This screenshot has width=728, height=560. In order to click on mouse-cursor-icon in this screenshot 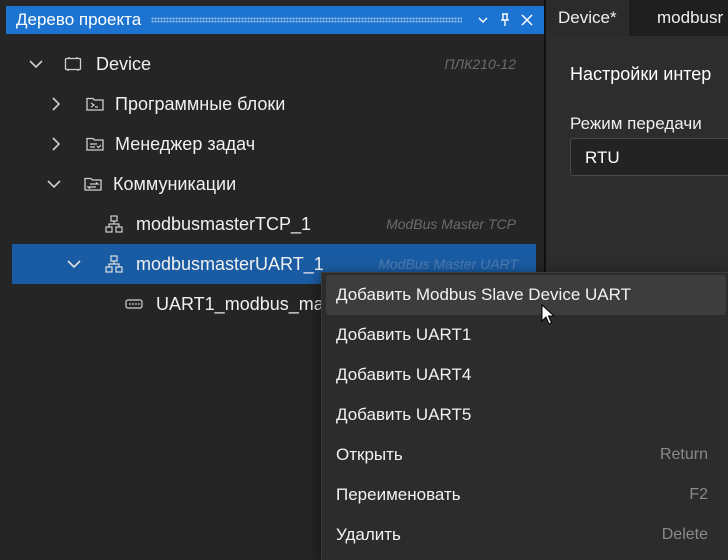, I will do `click(548, 314)`.